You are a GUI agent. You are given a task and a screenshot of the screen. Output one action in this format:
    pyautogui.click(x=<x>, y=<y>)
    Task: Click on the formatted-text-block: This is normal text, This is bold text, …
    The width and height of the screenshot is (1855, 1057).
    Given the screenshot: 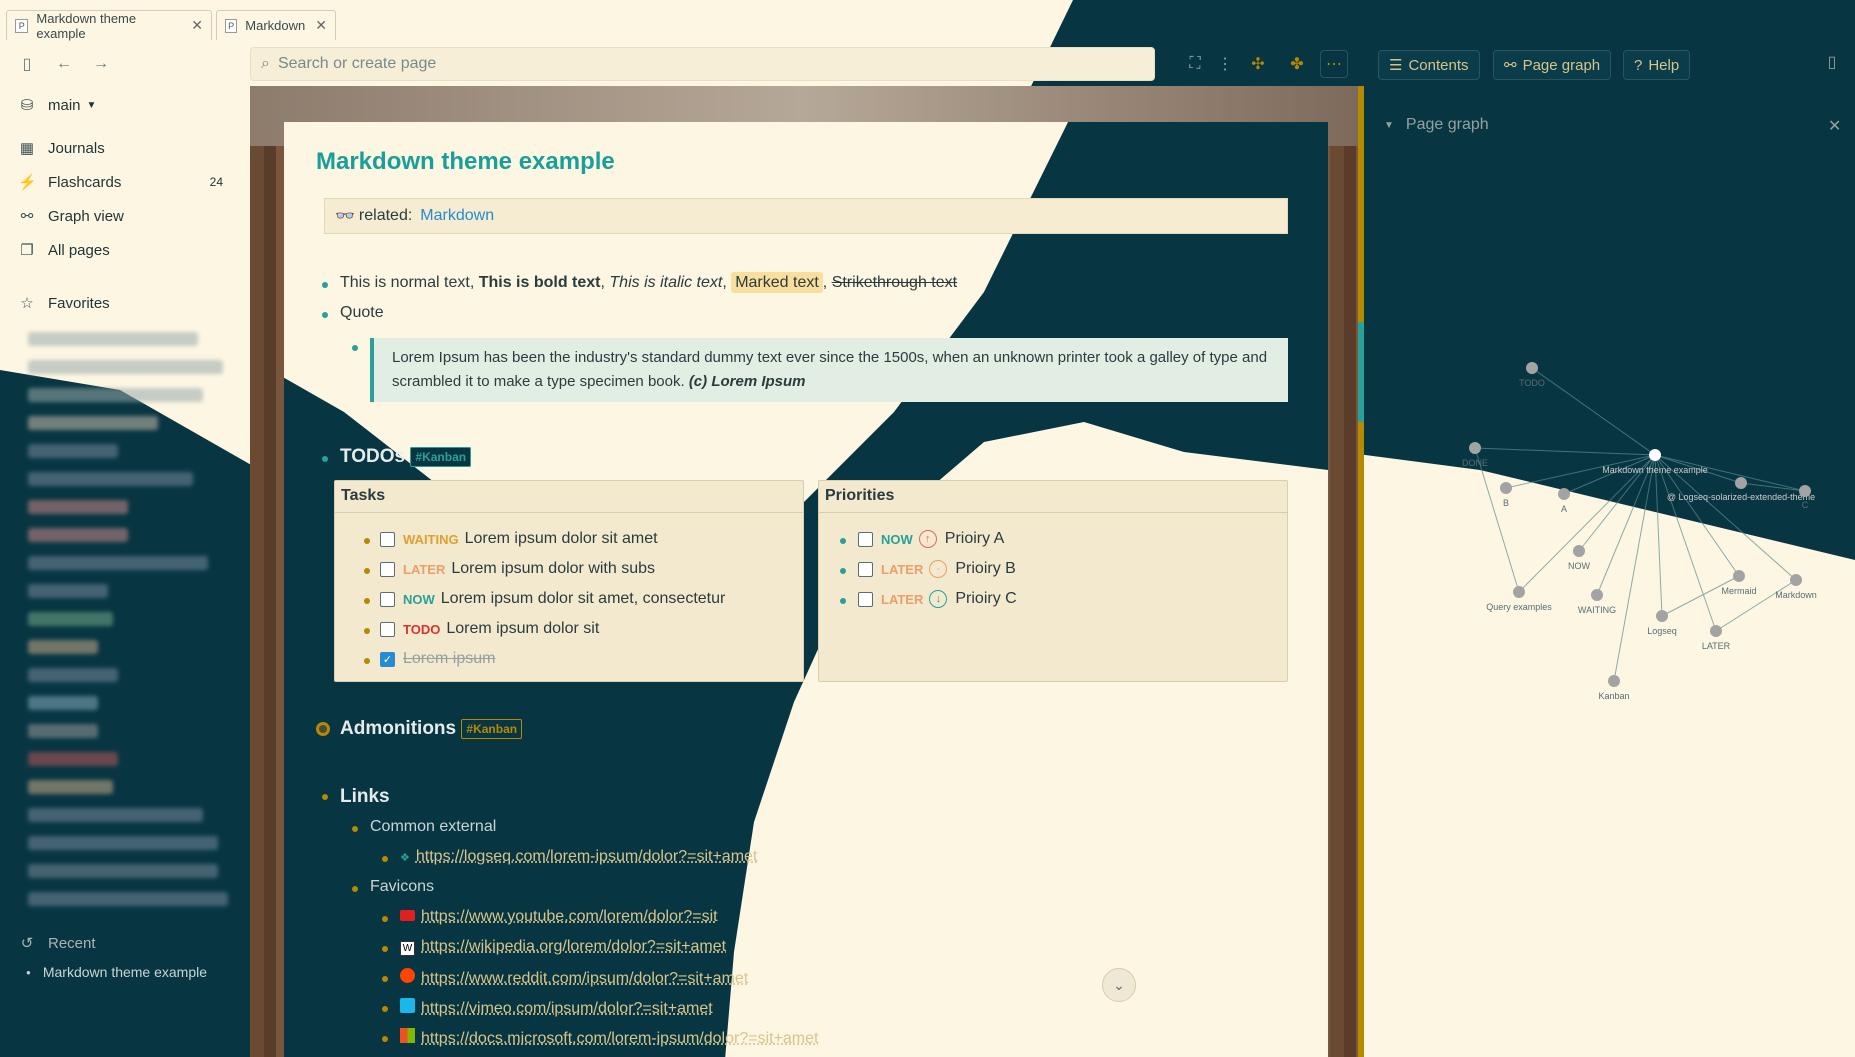 What is the action you would take?
    pyautogui.click(x=648, y=282)
    